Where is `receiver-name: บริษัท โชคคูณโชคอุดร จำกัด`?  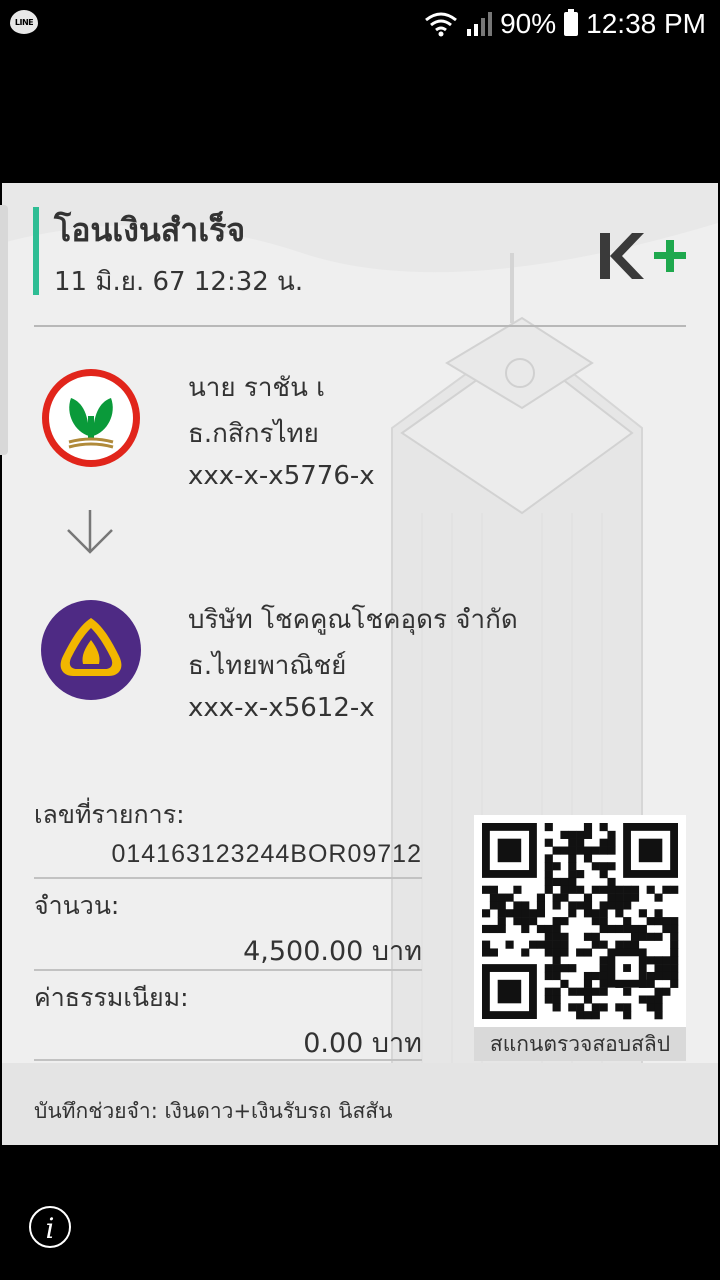 receiver-name: บริษัท โชคคูณโชคอุดร จำกัด is located at coordinates (353, 620).